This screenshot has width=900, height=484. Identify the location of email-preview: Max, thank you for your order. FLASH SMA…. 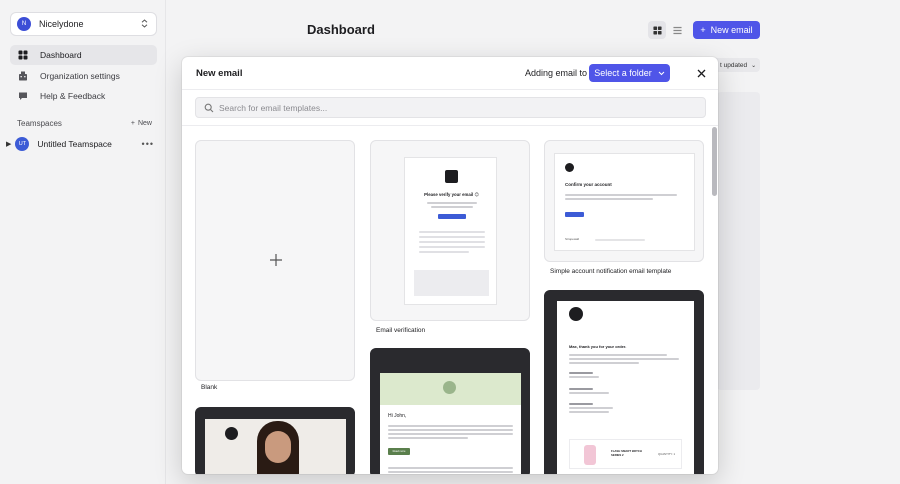
(625, 387).